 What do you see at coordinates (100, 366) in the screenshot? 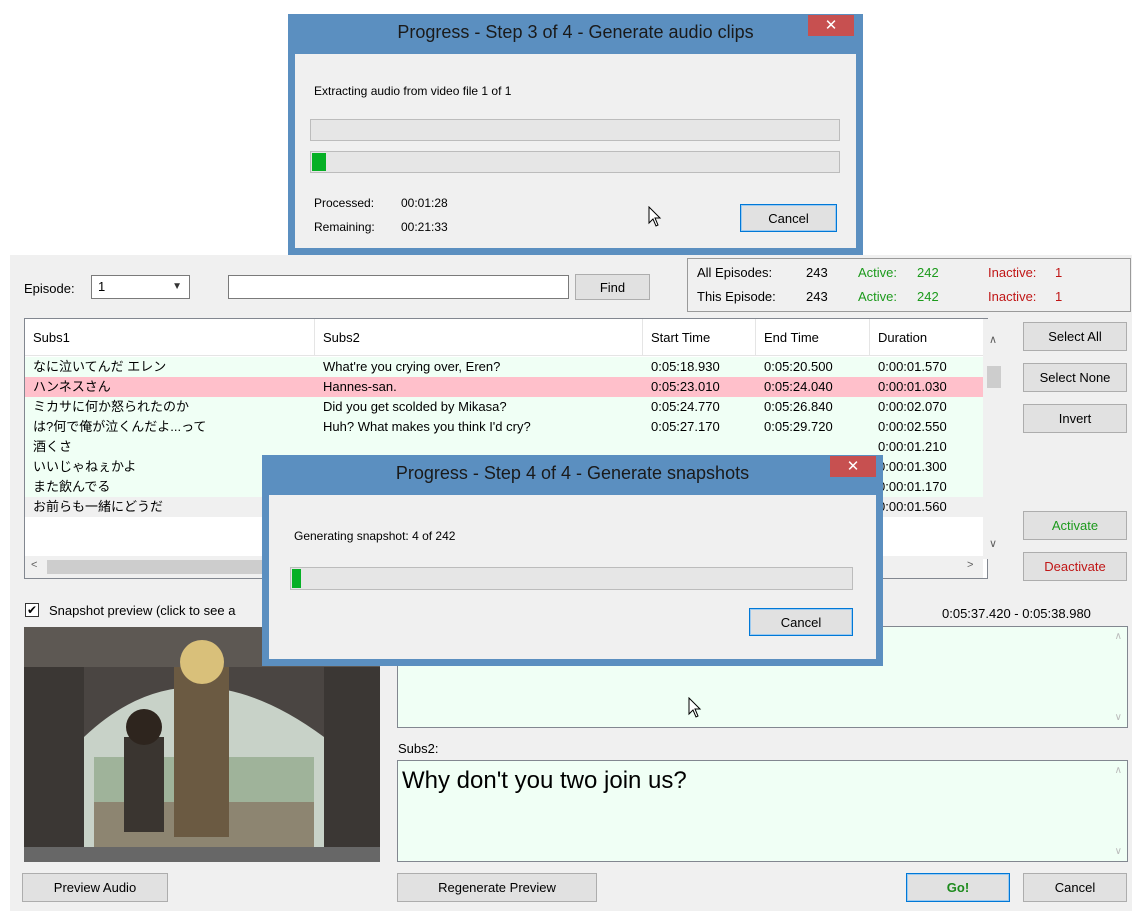
I see `cell-subs1: なに泣いてんだ エレン` at bounding box center [100, 366].